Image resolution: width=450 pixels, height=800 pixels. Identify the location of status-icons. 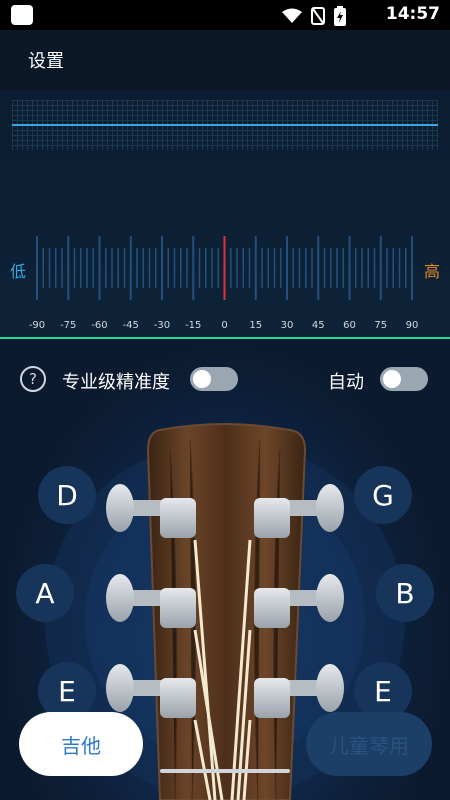
(314, 16).